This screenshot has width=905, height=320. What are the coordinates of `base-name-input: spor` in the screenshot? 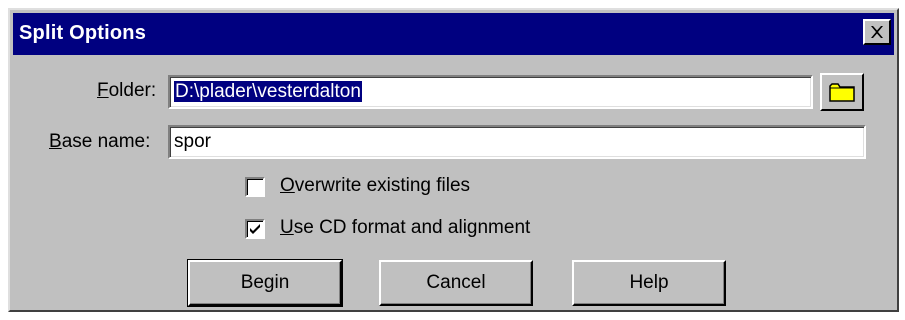 It's located at (517, 142).